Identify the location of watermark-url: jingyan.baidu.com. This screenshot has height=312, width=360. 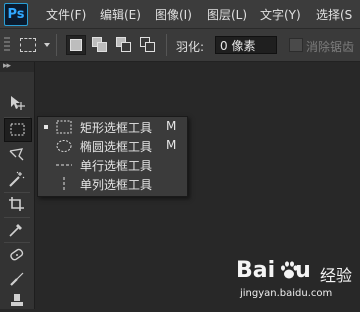
(286, 293).